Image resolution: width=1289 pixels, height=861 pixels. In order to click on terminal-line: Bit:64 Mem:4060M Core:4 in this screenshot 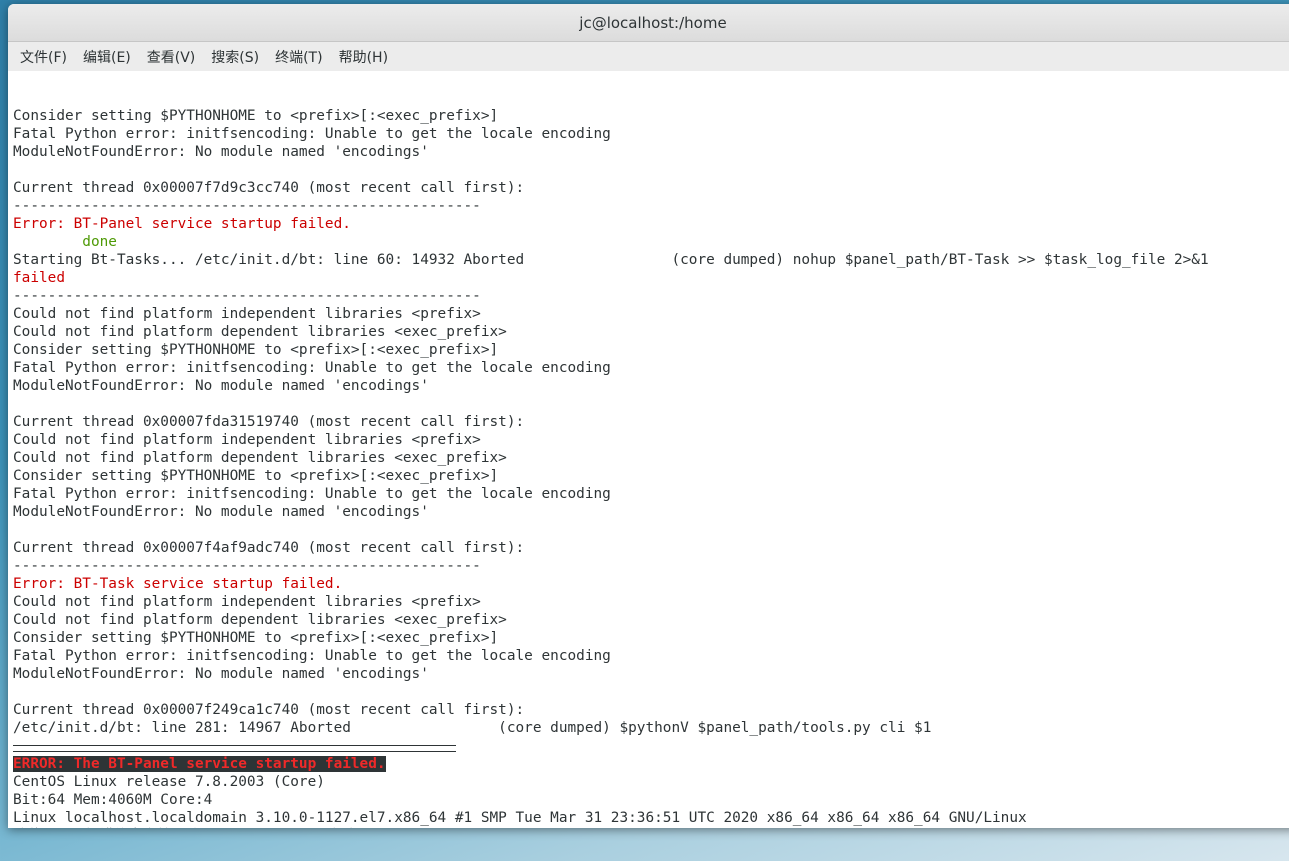, I will do `click(113, 800)`.